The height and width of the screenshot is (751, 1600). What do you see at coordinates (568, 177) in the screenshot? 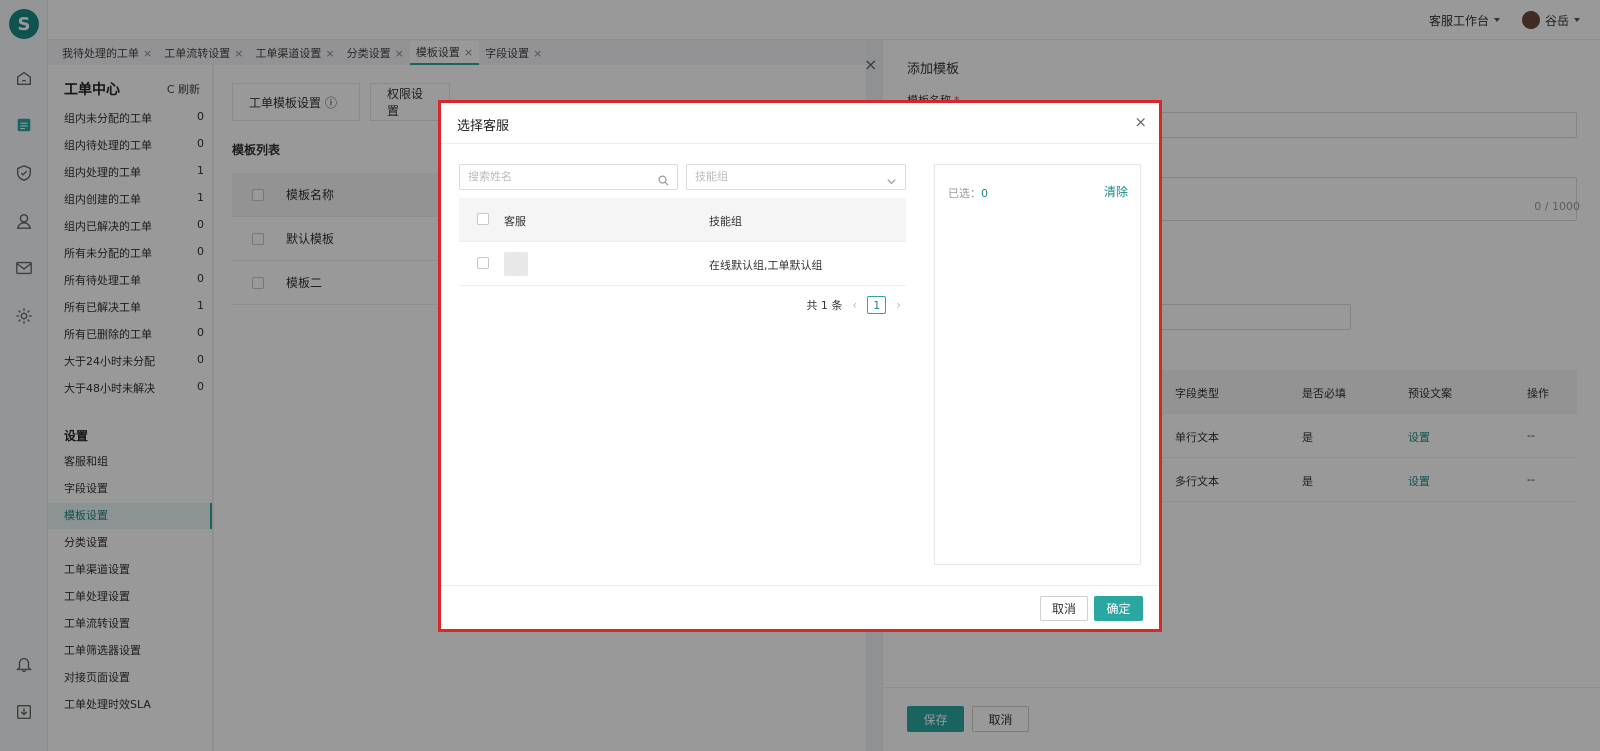
I see `search-input: 搜索姓名` at bounding box center [568, 177].